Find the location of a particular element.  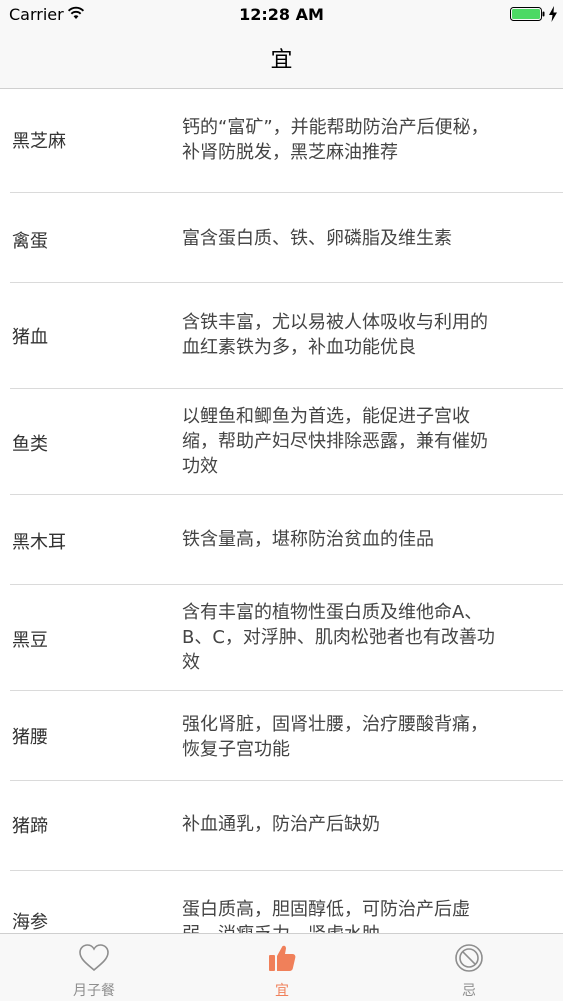

status-time: 12:28 AM is located at coordinates (281, 14).